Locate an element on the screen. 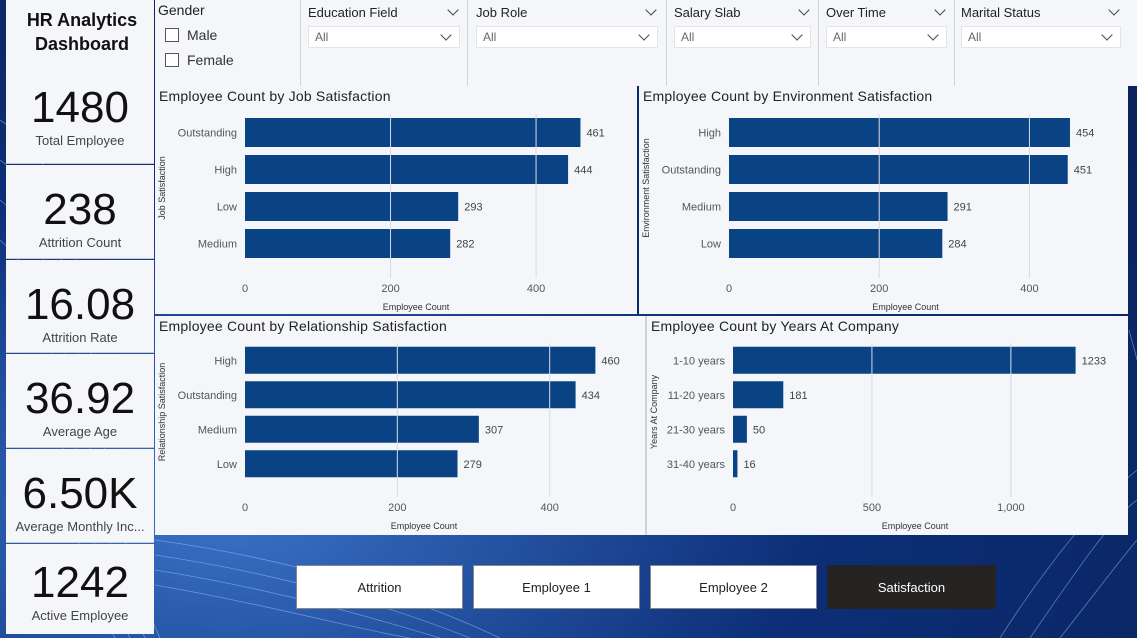 The height and width of the screenshot is (638, 1137). nav-button-attrition: Attrition is located at coordinates (379, 587).